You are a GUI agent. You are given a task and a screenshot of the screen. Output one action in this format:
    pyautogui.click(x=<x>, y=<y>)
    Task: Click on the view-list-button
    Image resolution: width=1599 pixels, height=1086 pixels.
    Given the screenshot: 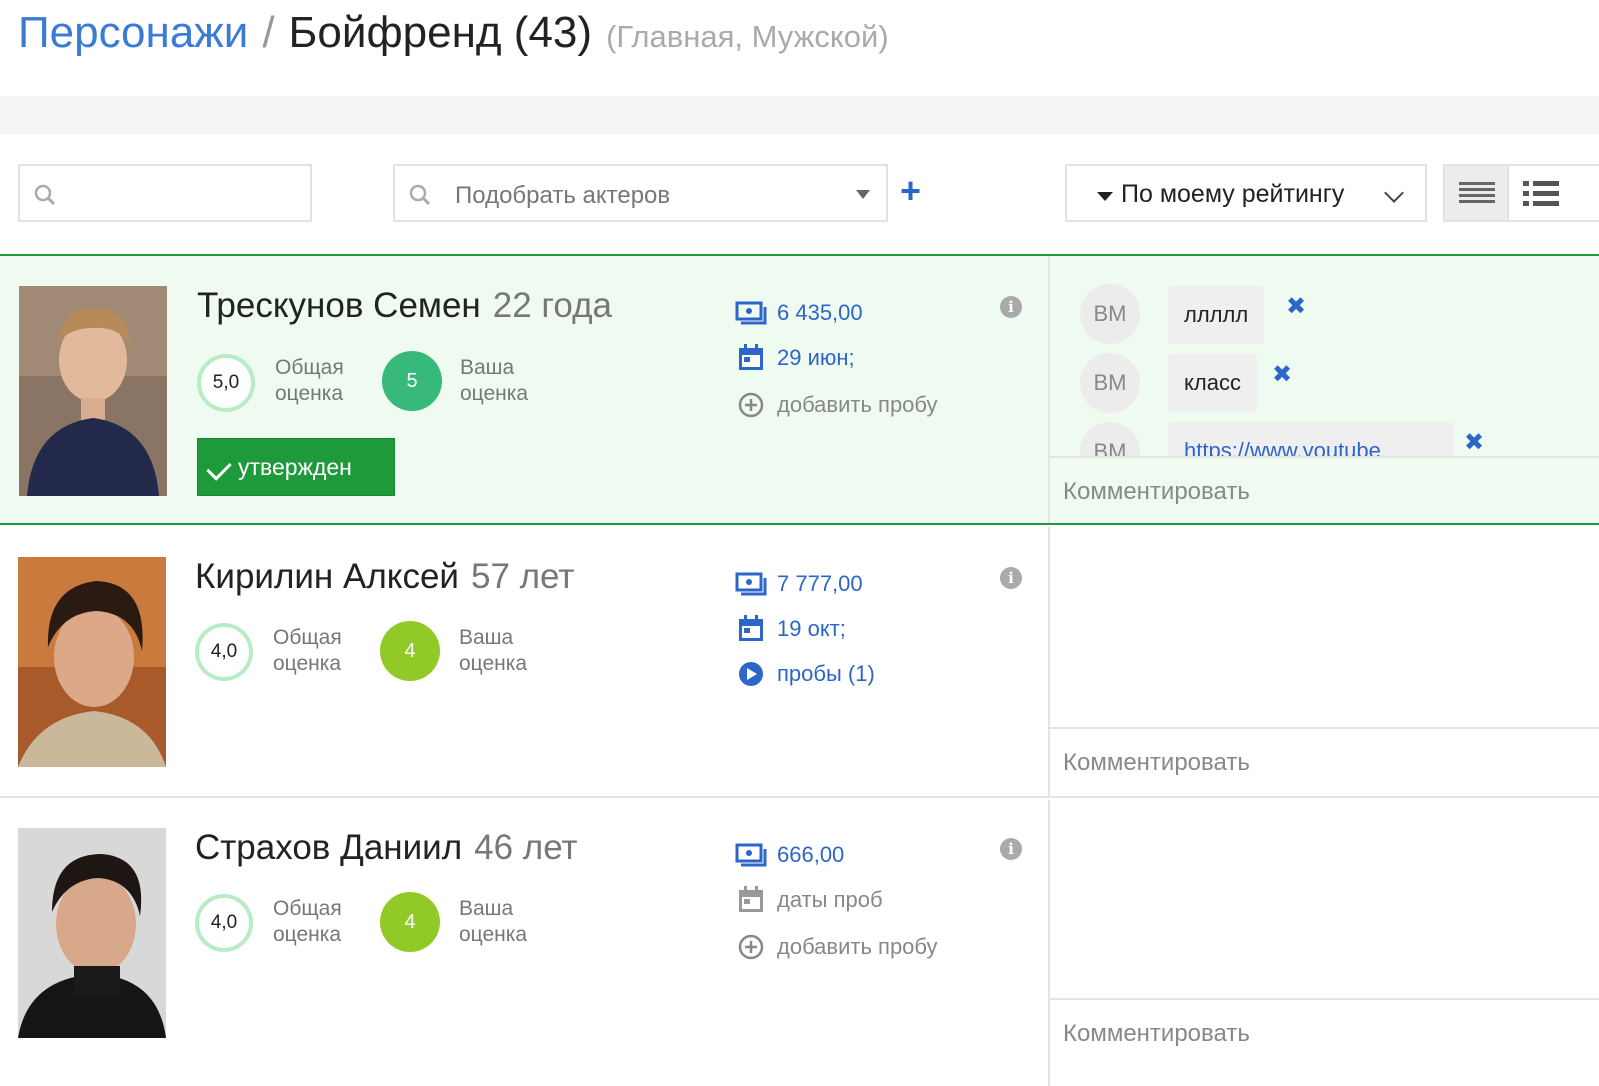 What is the action you would take?
    pyautogui.click(x=1476, y=193)
    